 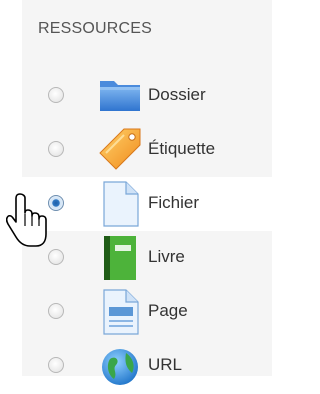 What do you see at coordinates (174, 202) in the screenshot?
I see `resource-label: Fichier` at bounding box center [174, 202].